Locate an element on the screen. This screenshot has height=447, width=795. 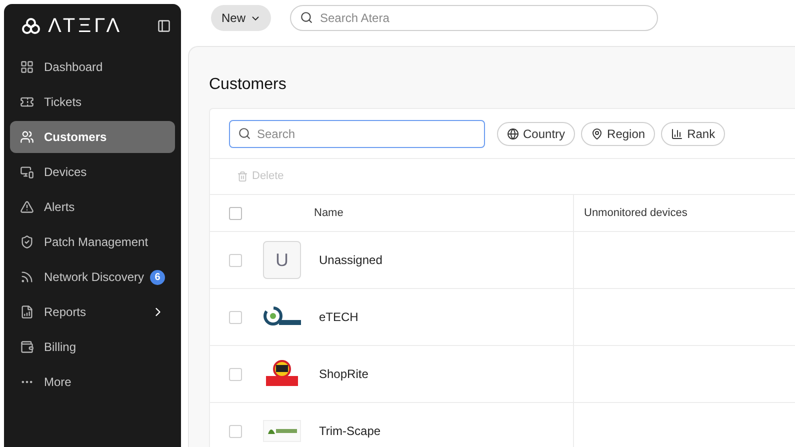
select-all-checkbox is located at coordinates (235, 213).